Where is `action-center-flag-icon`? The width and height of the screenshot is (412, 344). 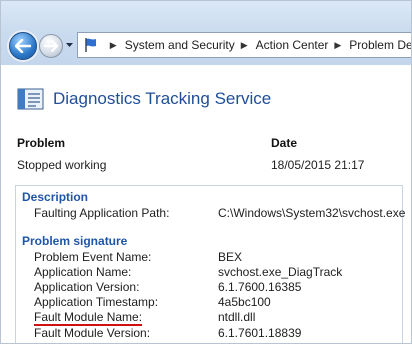 action-center-flag-icon is located at coordinates (91, 45).